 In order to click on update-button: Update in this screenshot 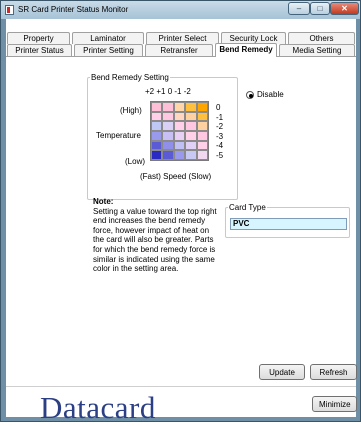, I will do `click(282, 372)`.